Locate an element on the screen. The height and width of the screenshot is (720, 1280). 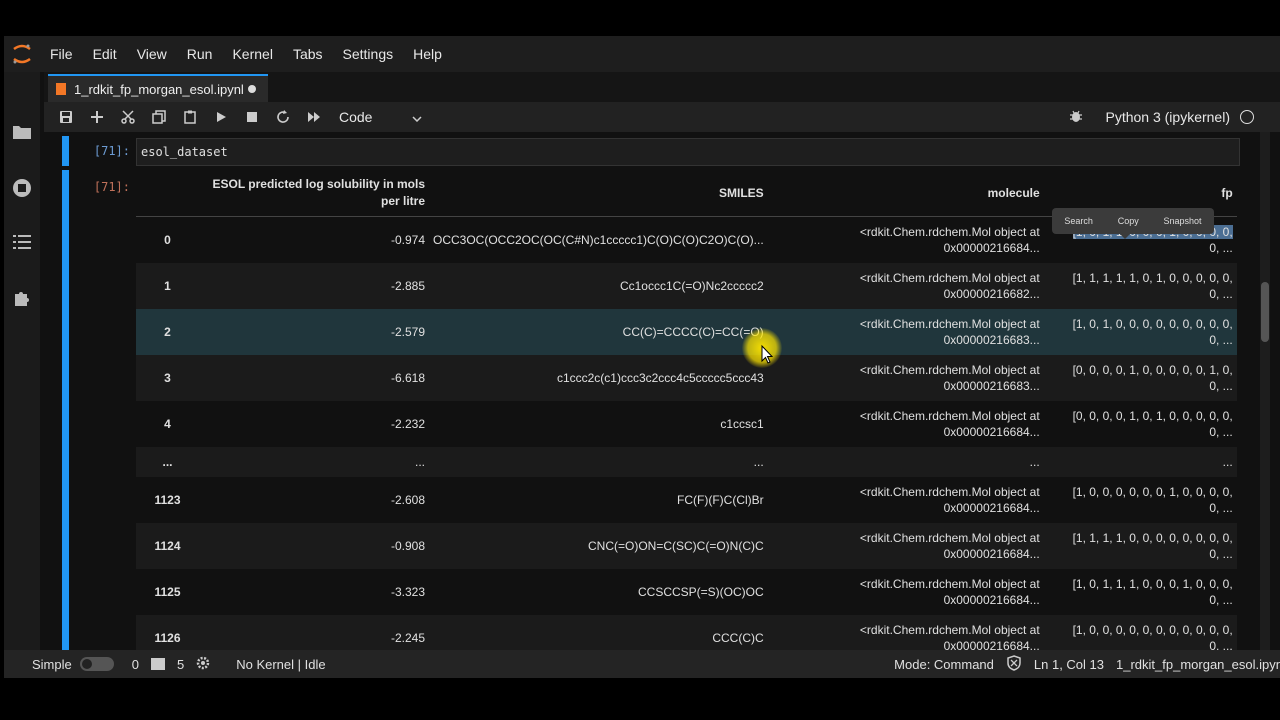
fp-cell-text: [1, 0, 1, 1, 1, 0, 0, 0, 1, 0, 0, 0, is located at coordinates (1152, 584).